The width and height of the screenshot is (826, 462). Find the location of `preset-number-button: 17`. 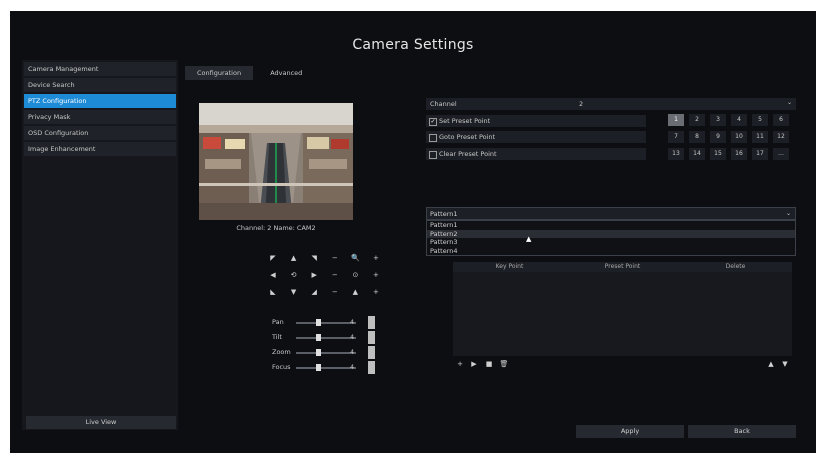

preset-number-button: 17 is located at coordinates (760, 154).